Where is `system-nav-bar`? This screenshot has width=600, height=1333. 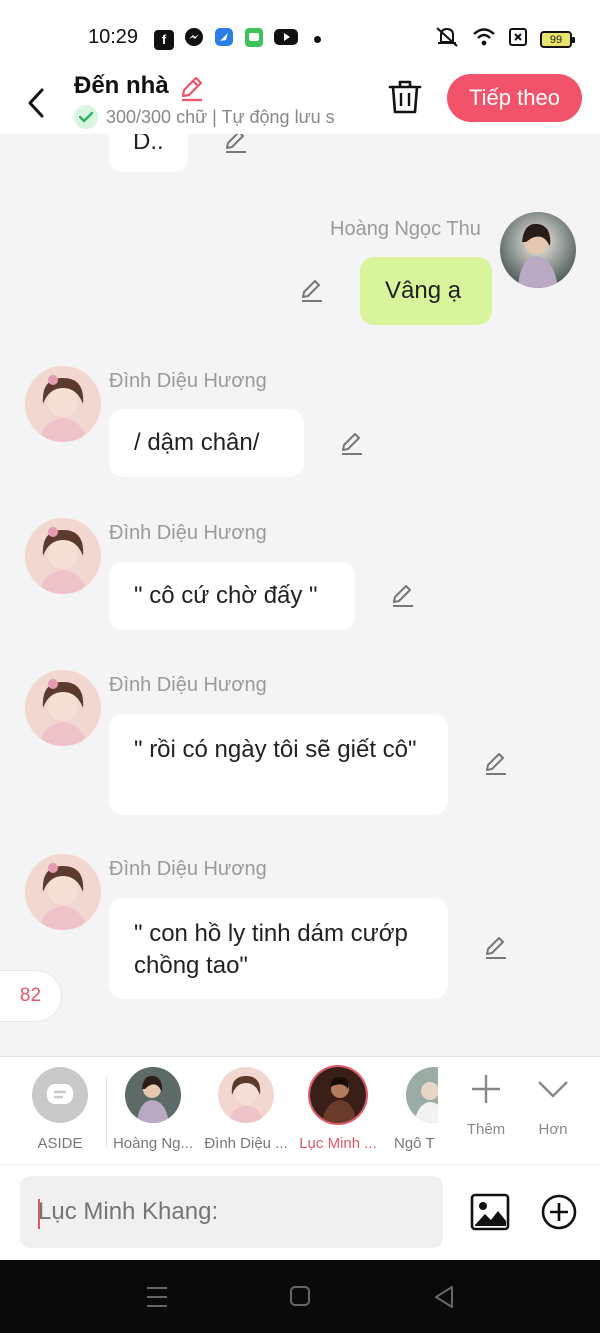
system-nav-bar is located at coordinates (300, 1296).